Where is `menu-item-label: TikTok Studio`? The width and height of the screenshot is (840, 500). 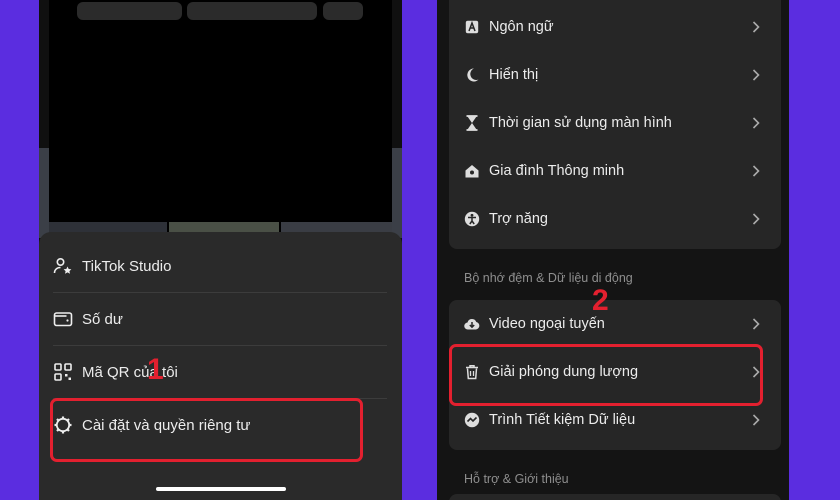
menu-item-label: TikTok Studio is located at coordinates (127, 266).